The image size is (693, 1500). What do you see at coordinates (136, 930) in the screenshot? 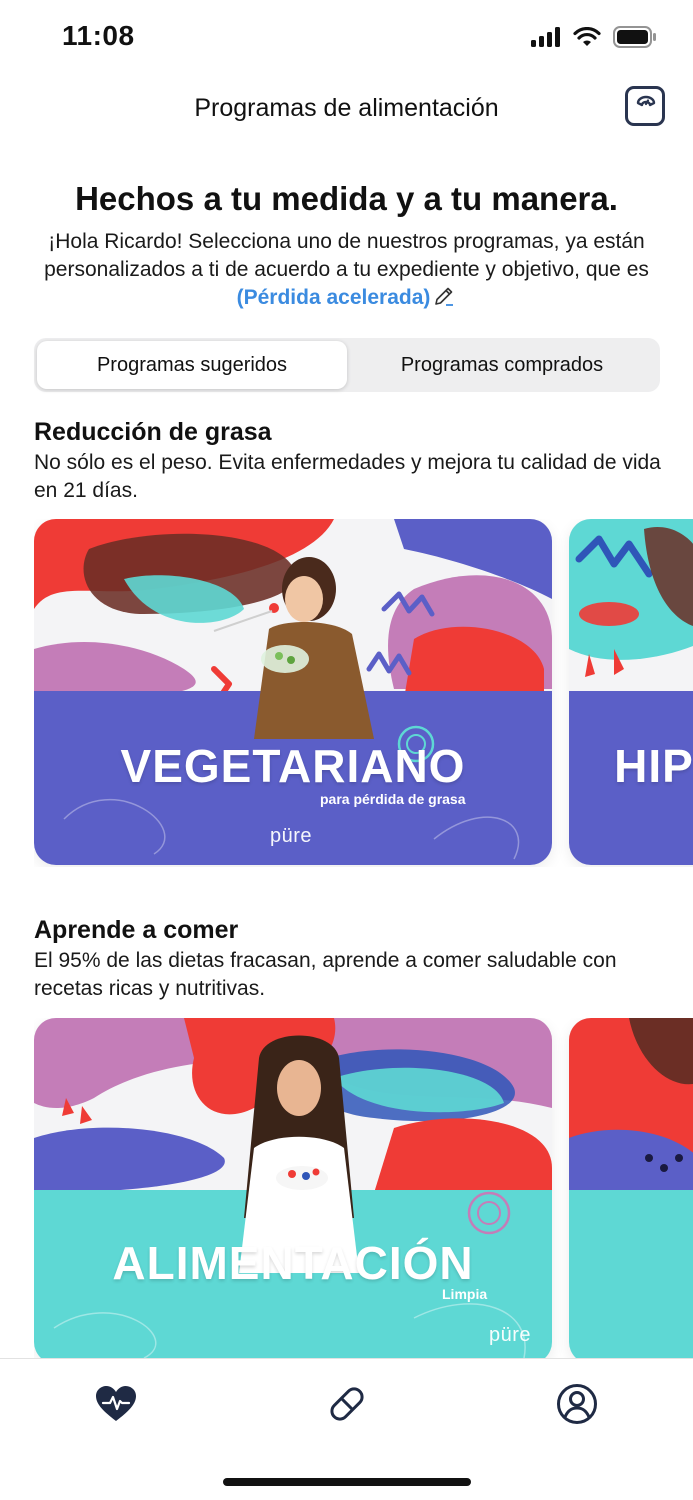
I see `section-title: Aprende a comer` at bounding box center [136, 930].